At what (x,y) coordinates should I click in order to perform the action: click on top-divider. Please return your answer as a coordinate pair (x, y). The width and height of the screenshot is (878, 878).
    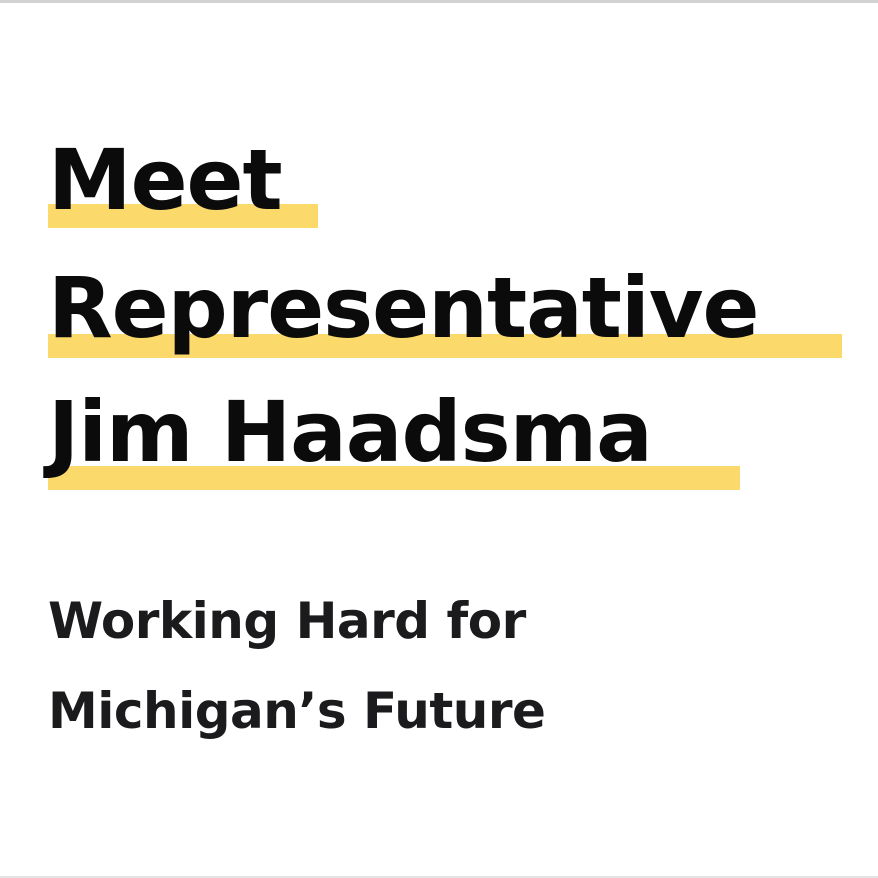
    Looking at the image, I should click on (439, 1).